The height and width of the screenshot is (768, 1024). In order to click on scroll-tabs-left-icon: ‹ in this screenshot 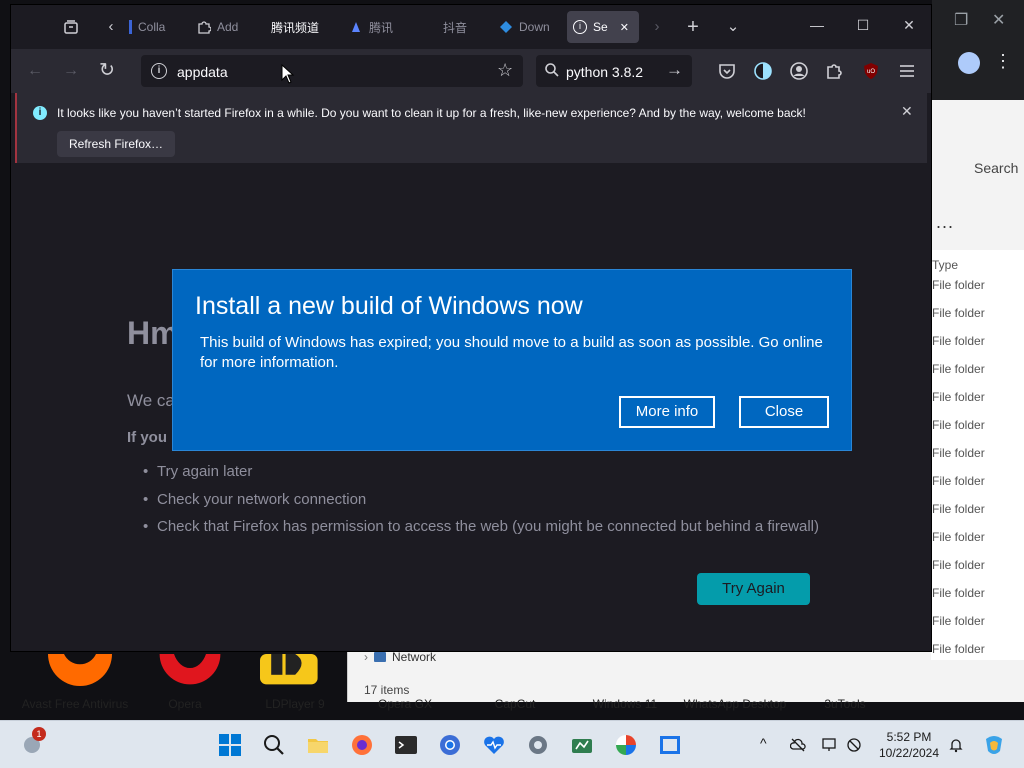, I will do `click(111, 27)`.